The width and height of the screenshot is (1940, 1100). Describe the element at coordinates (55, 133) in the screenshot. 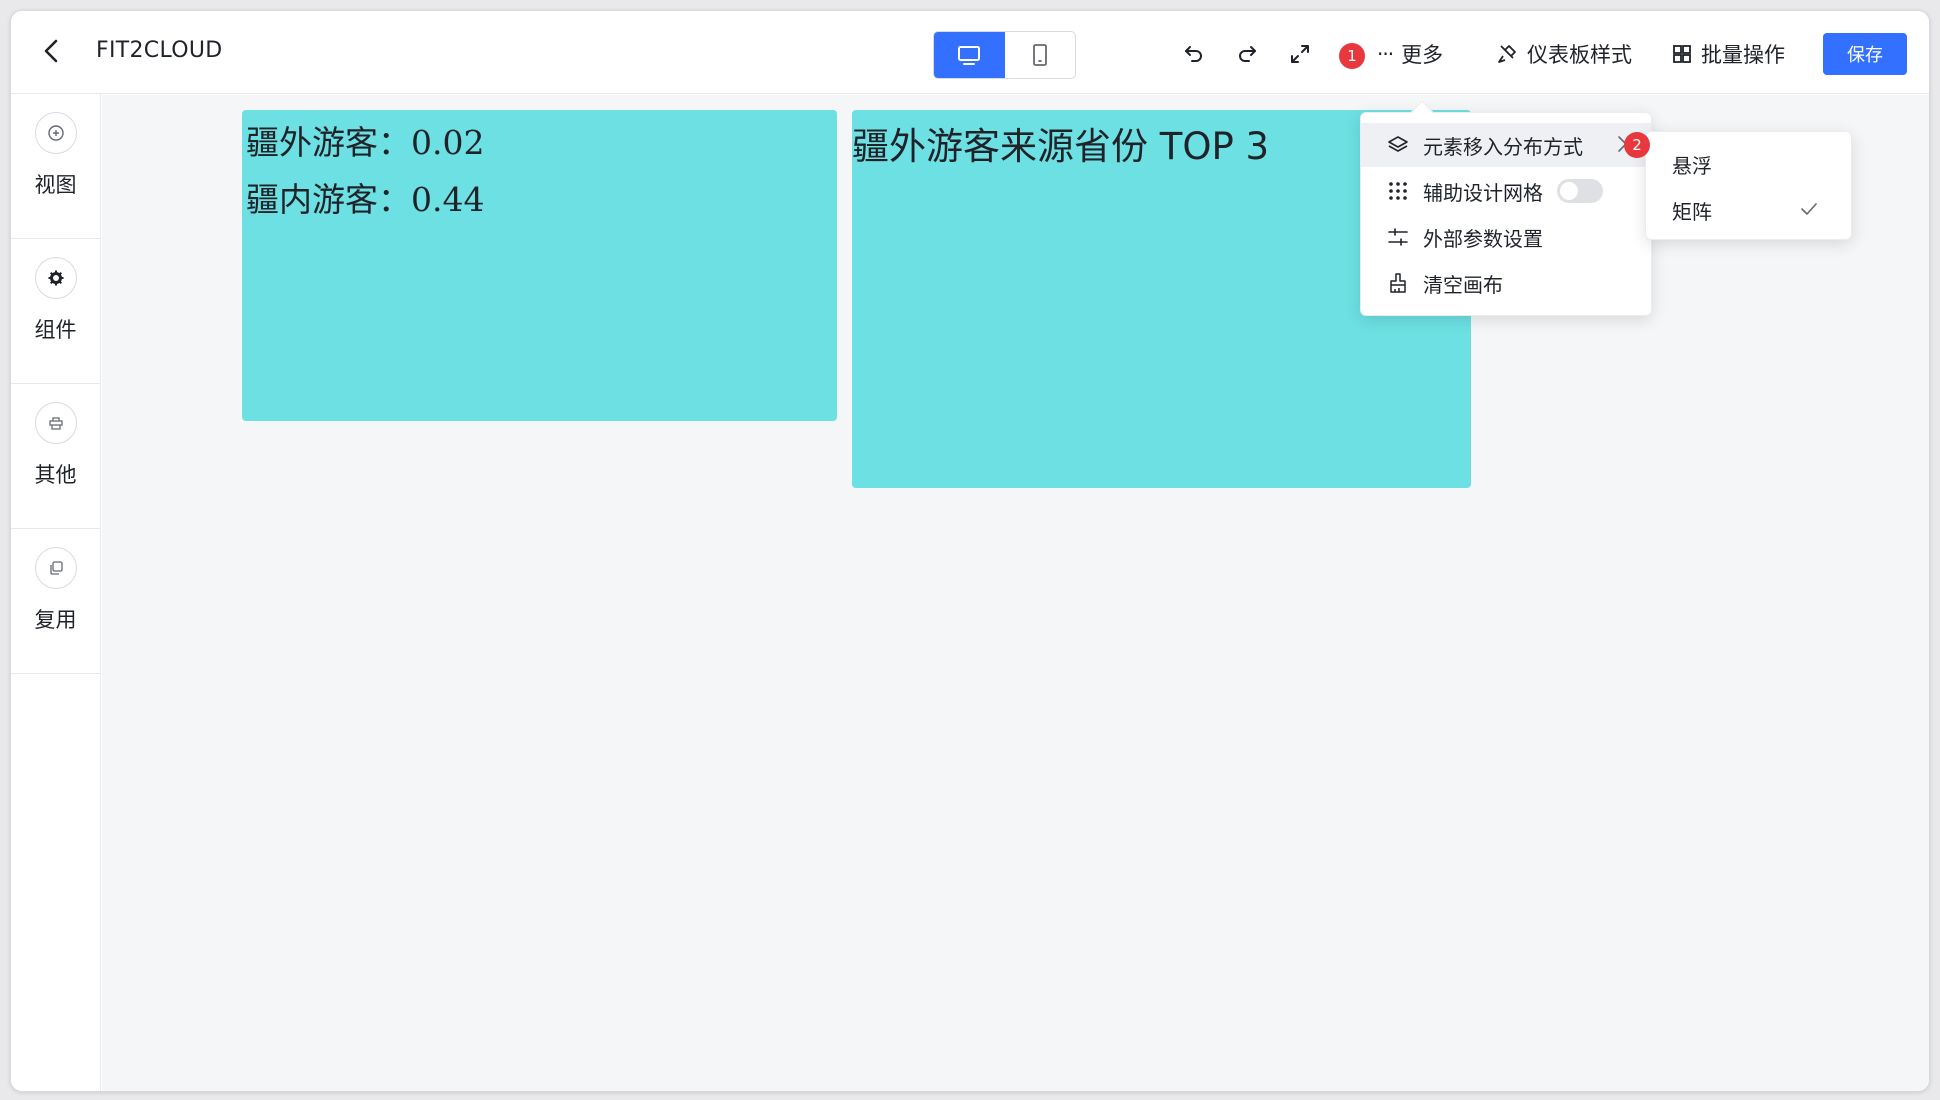

I see `plus-circle-icon` at that location.